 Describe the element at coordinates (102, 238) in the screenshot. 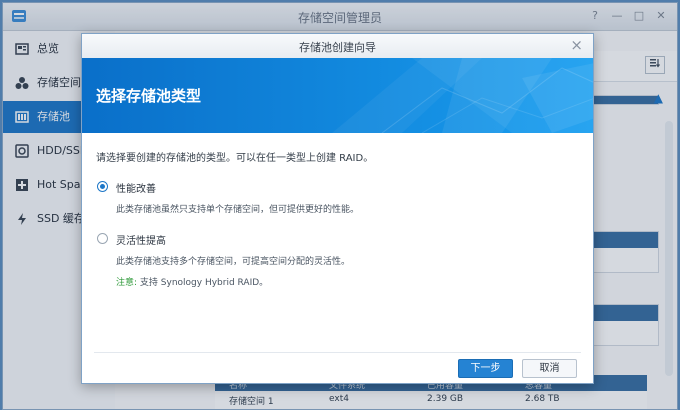

I see `option-flexibility-radio` at that location.